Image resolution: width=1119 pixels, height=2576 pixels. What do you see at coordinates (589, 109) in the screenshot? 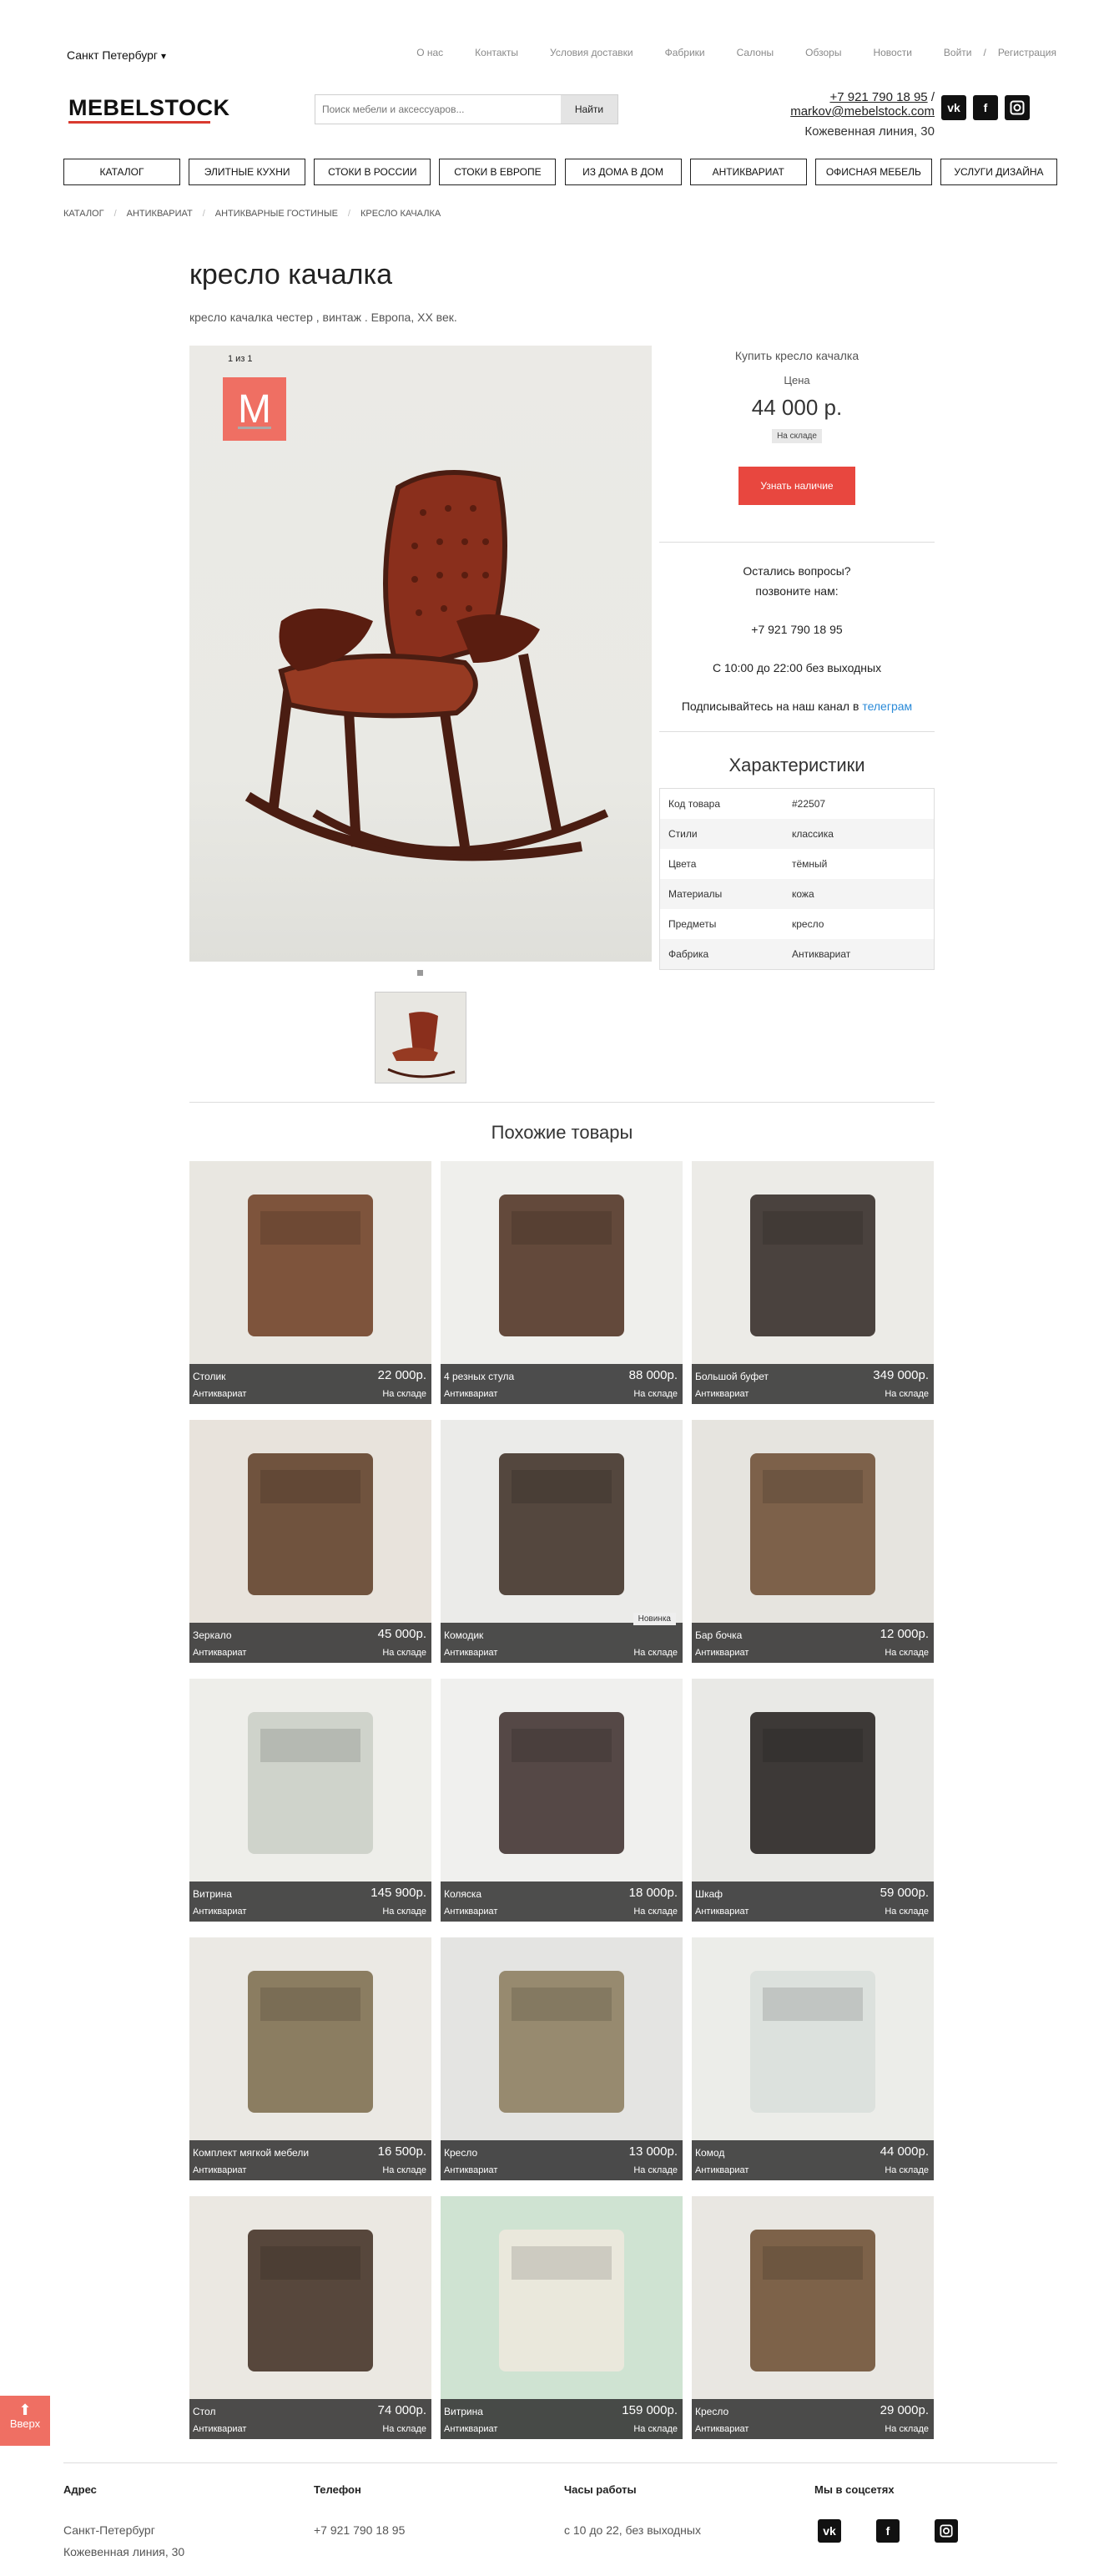
I see `search-button: Найти` at bounding box center [589, 109].